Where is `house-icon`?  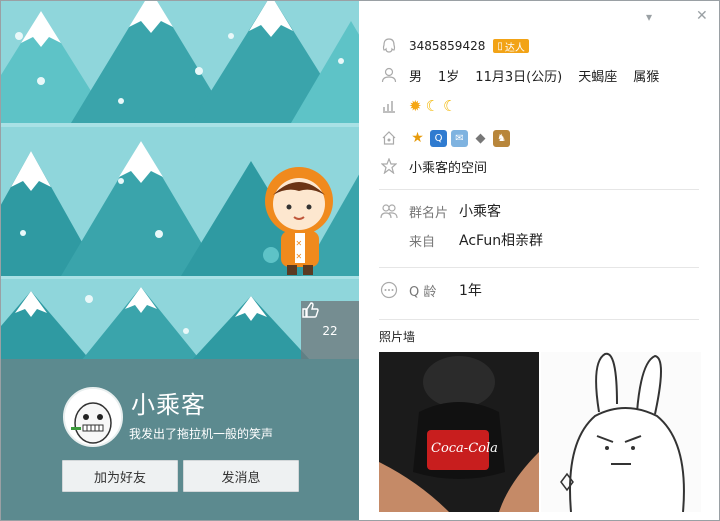 house-icon is located at coordinates (389, 138).